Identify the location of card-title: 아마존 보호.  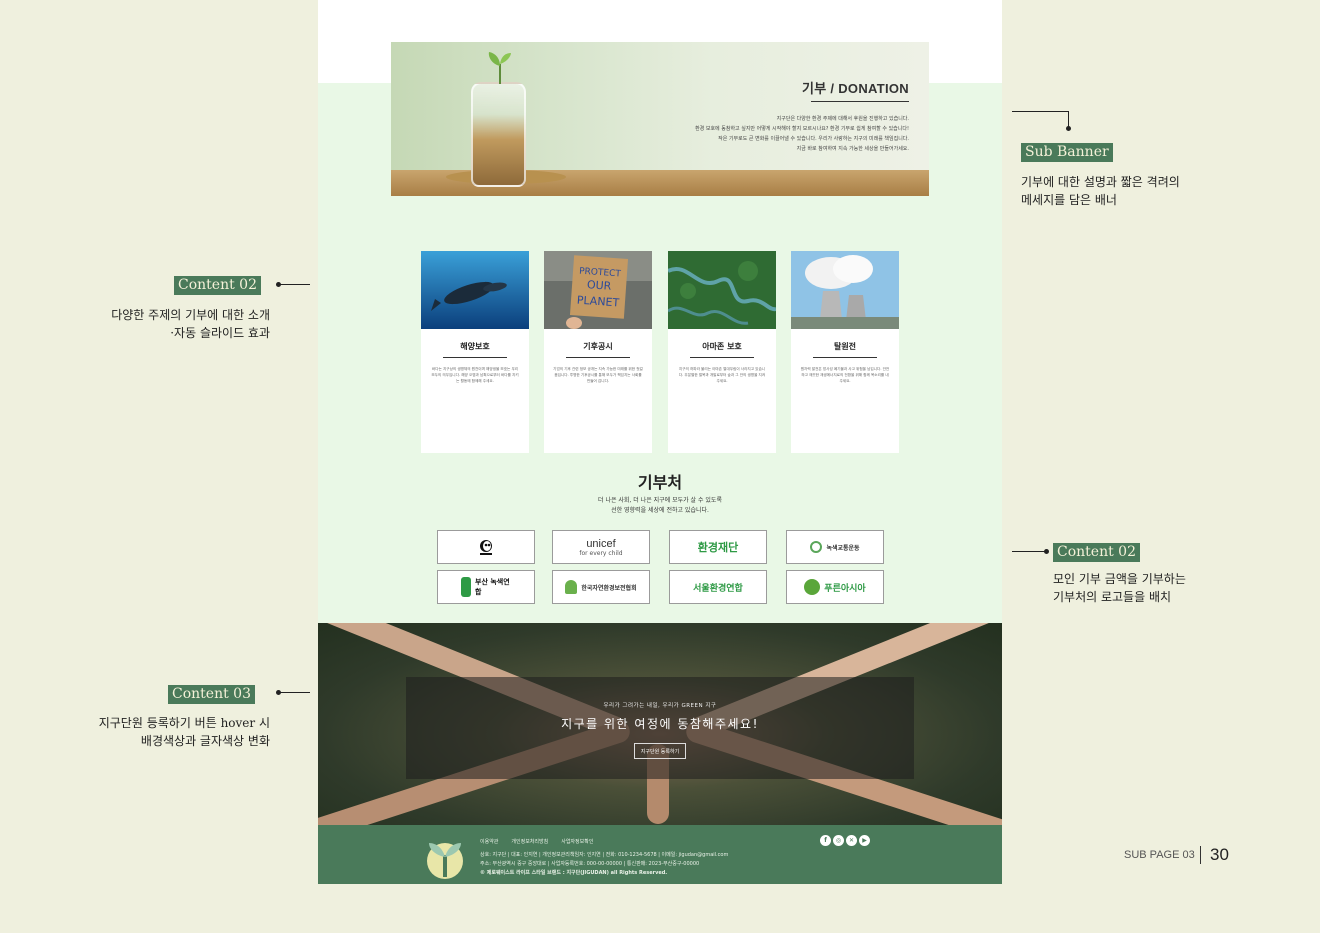
(722, 346).